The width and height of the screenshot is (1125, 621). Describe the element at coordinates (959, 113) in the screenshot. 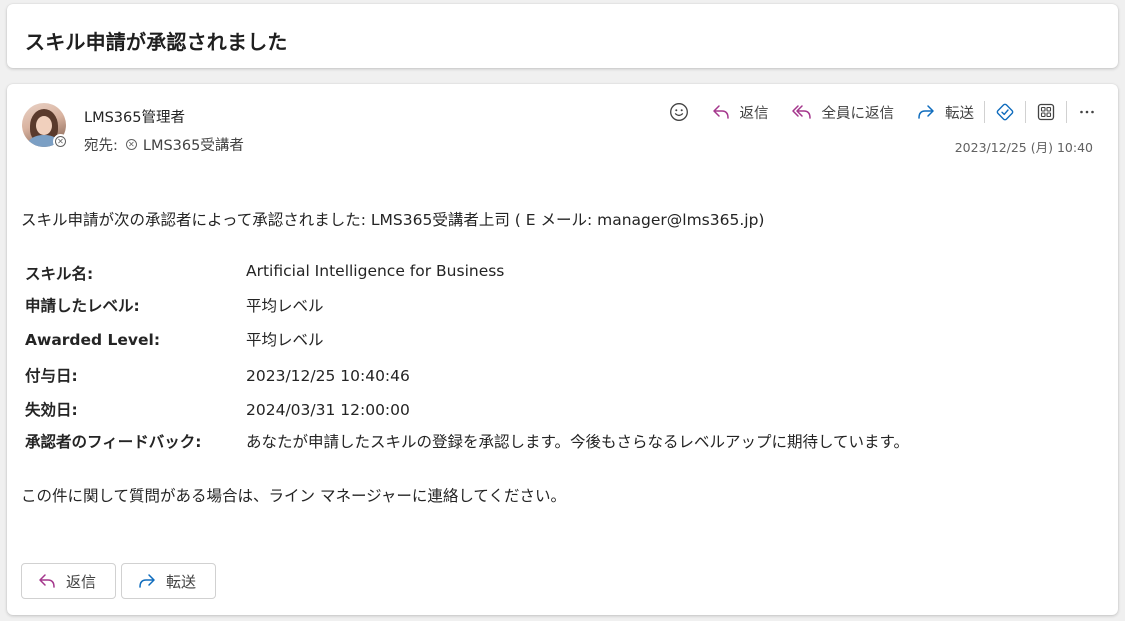

I see `forward-label: 転送` at that location.